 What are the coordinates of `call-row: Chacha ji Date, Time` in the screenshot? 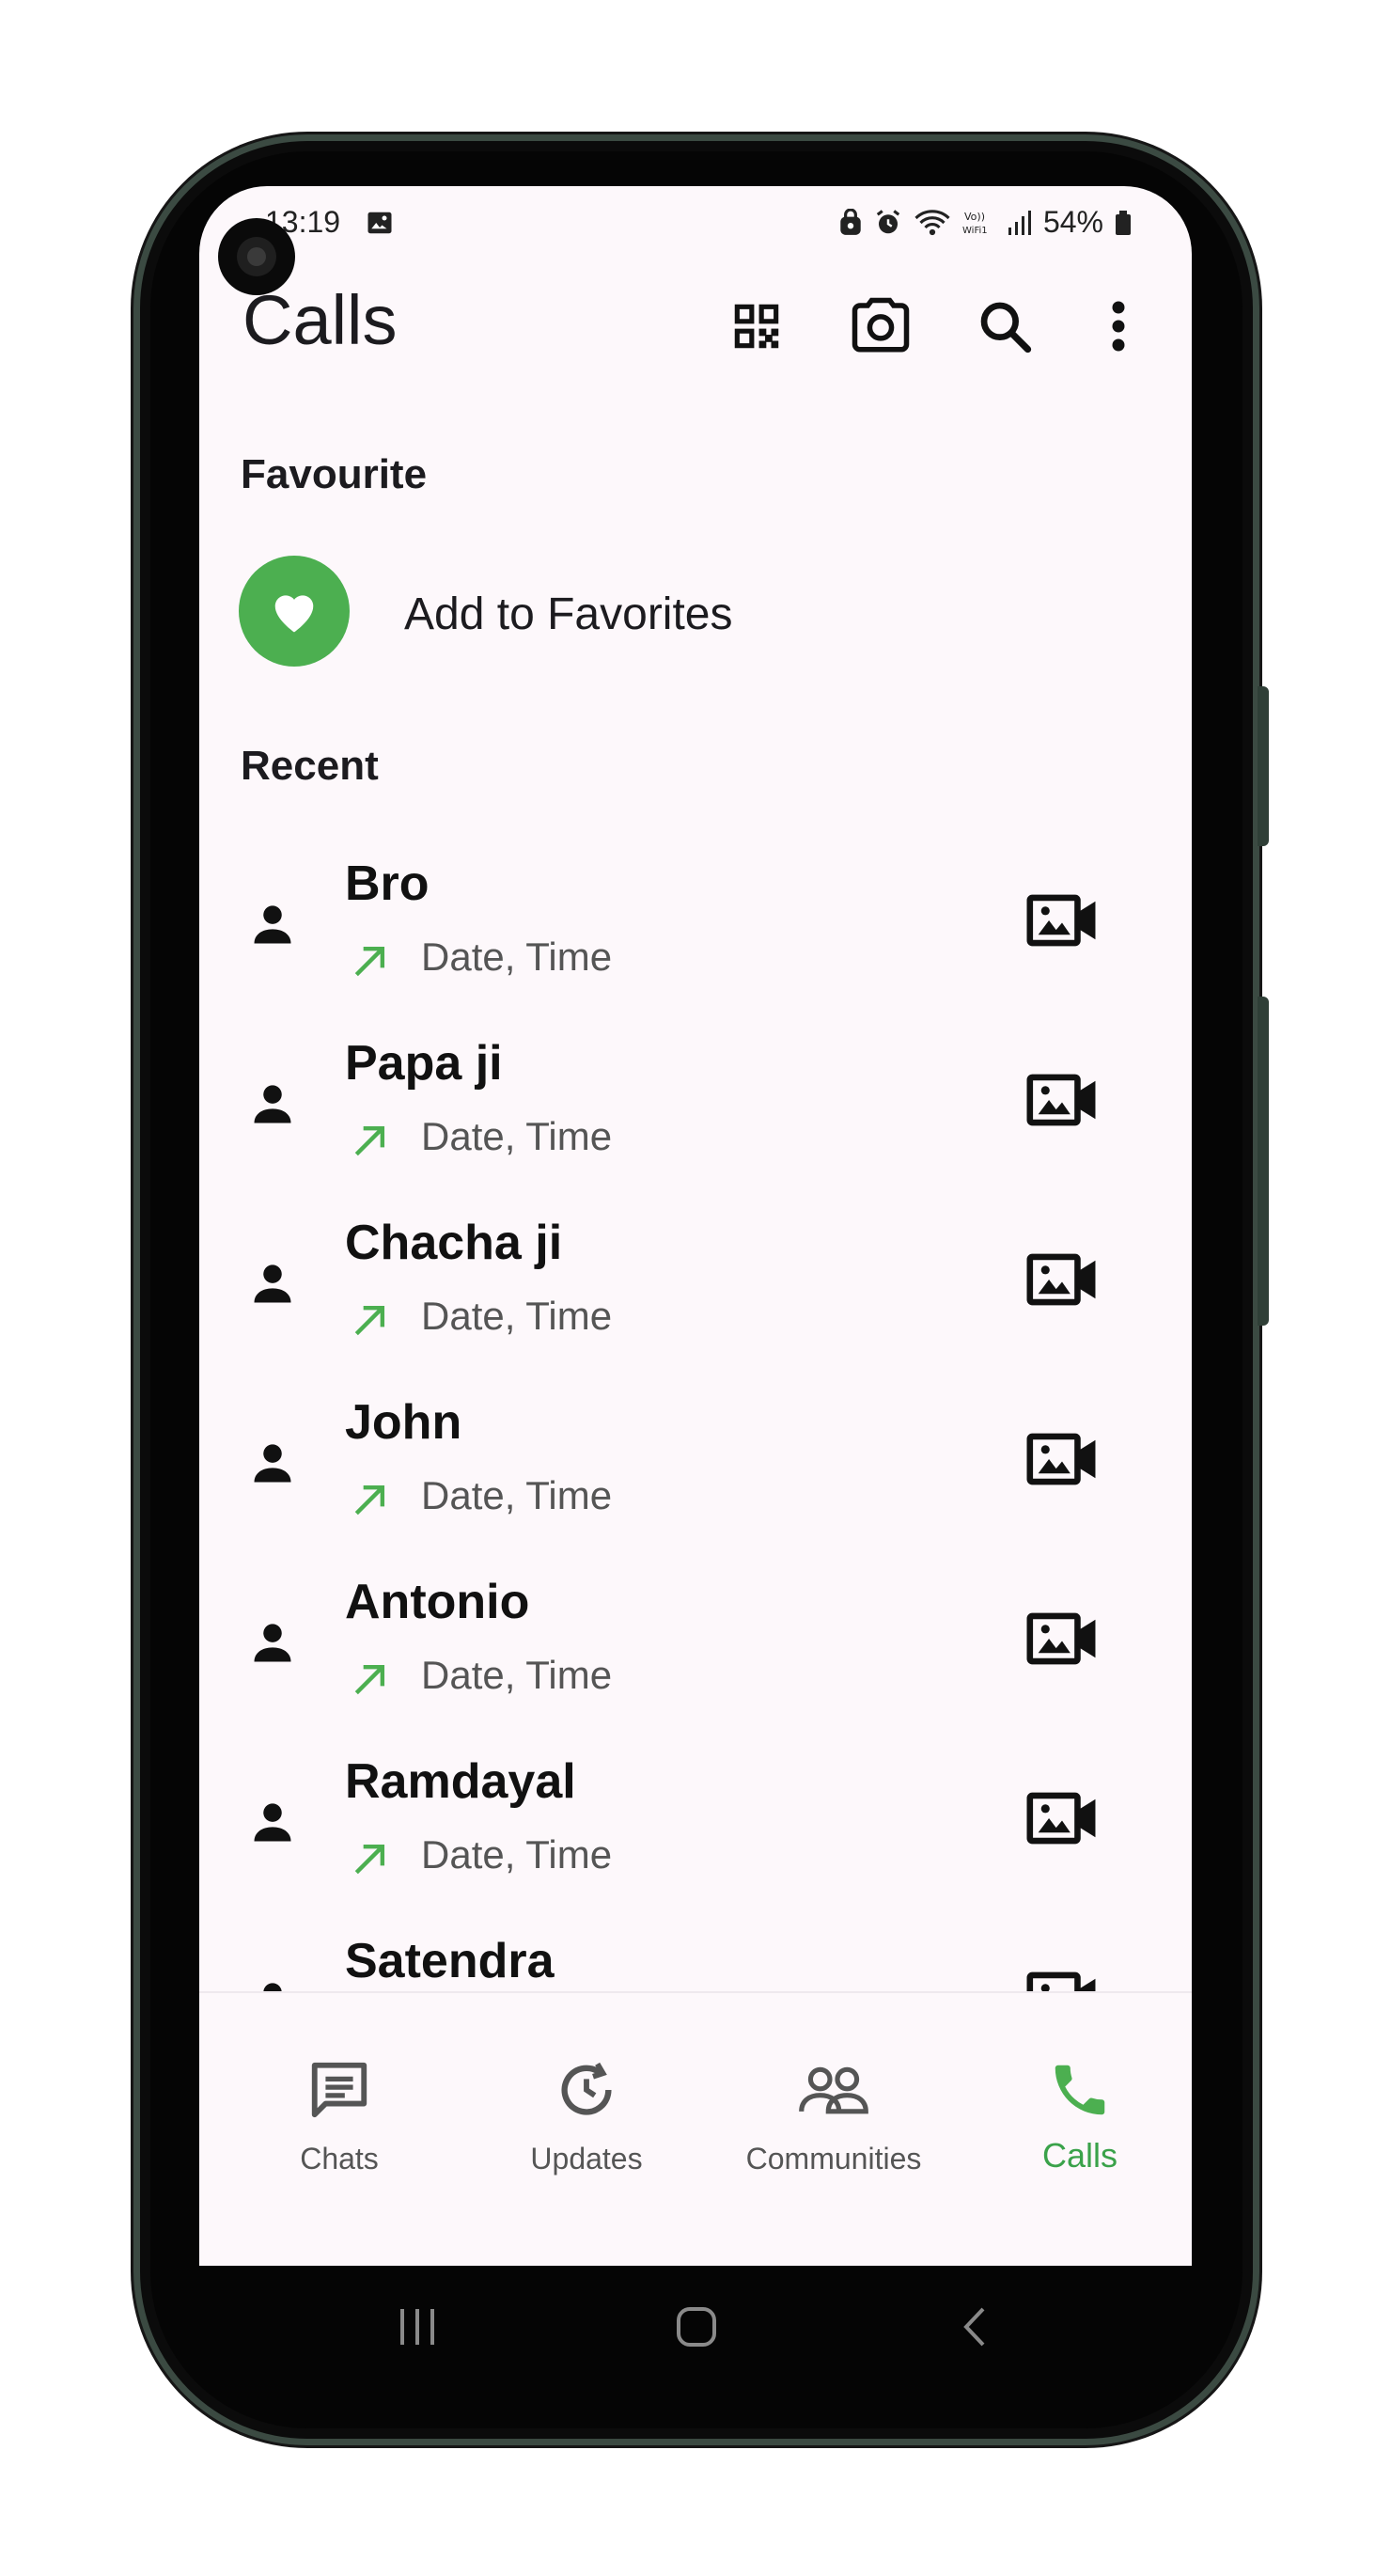 It's located at (696, 1303).